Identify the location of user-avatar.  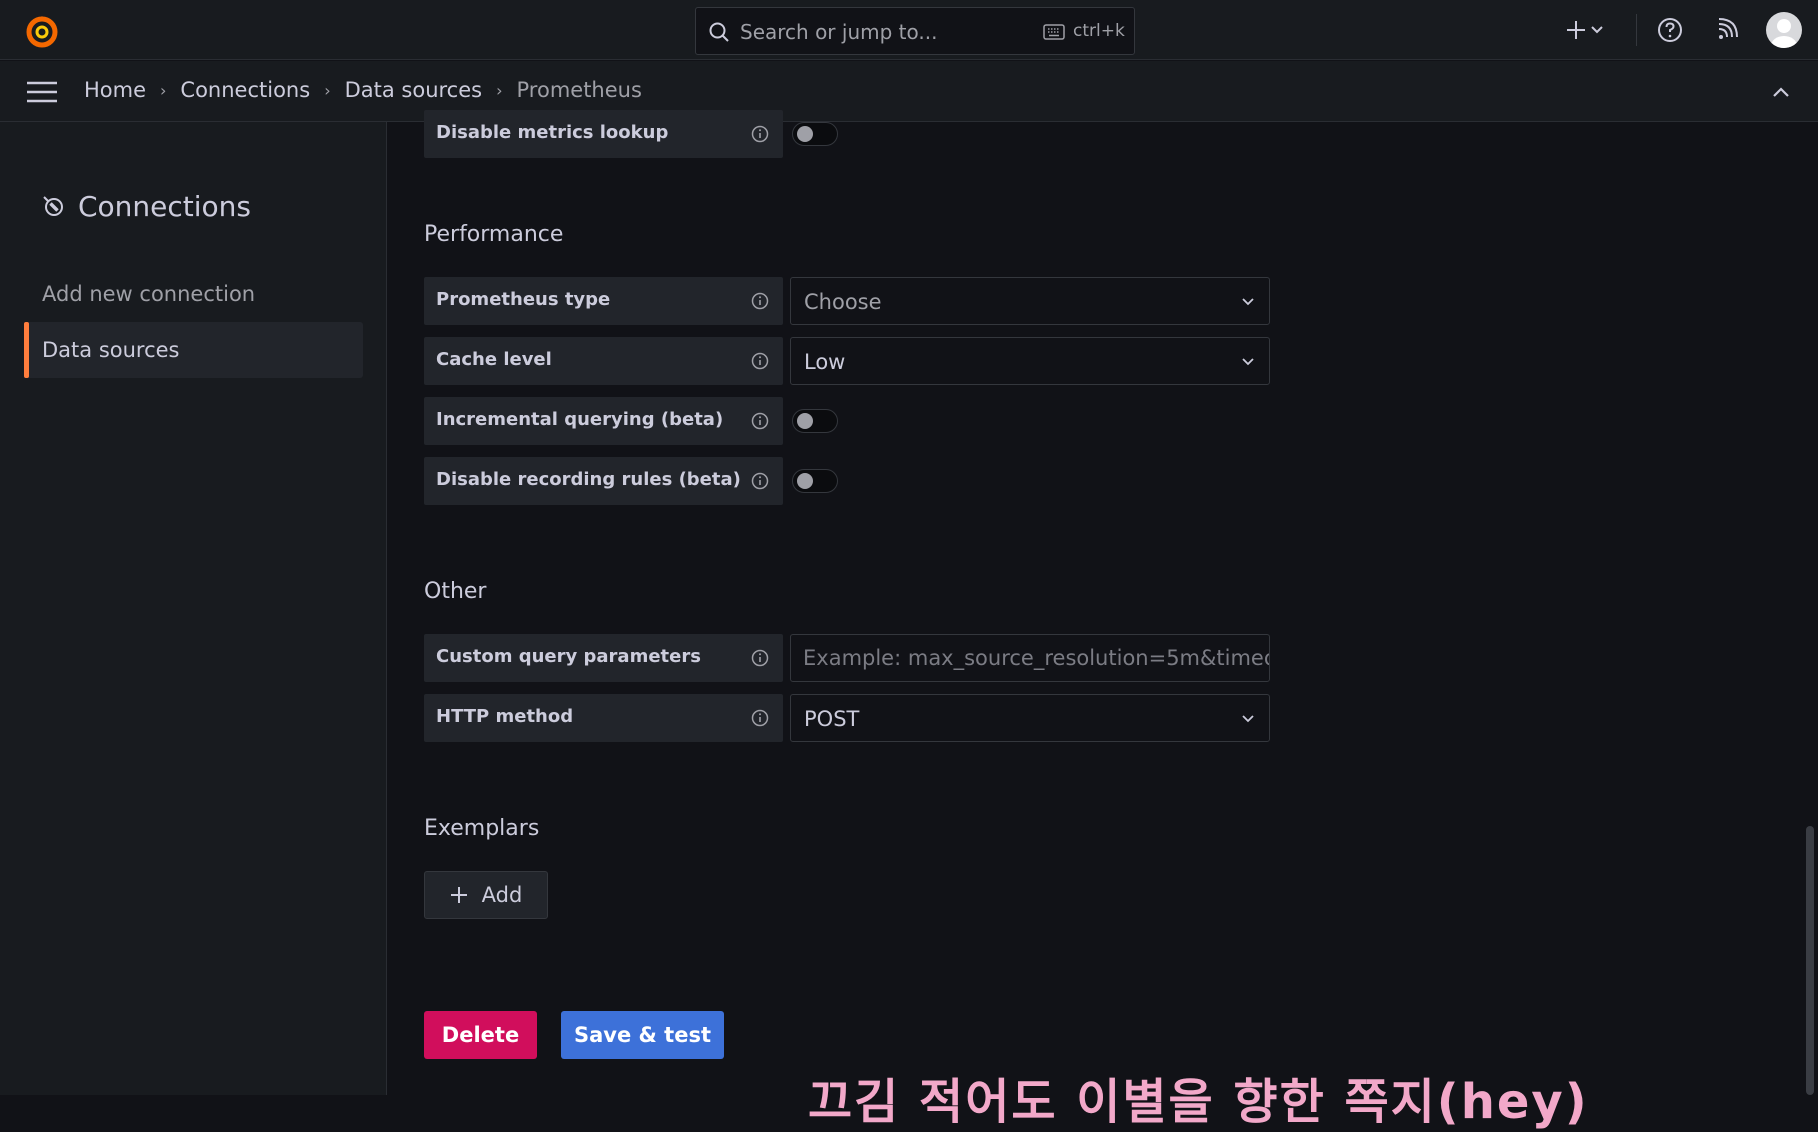
(1784, 30).